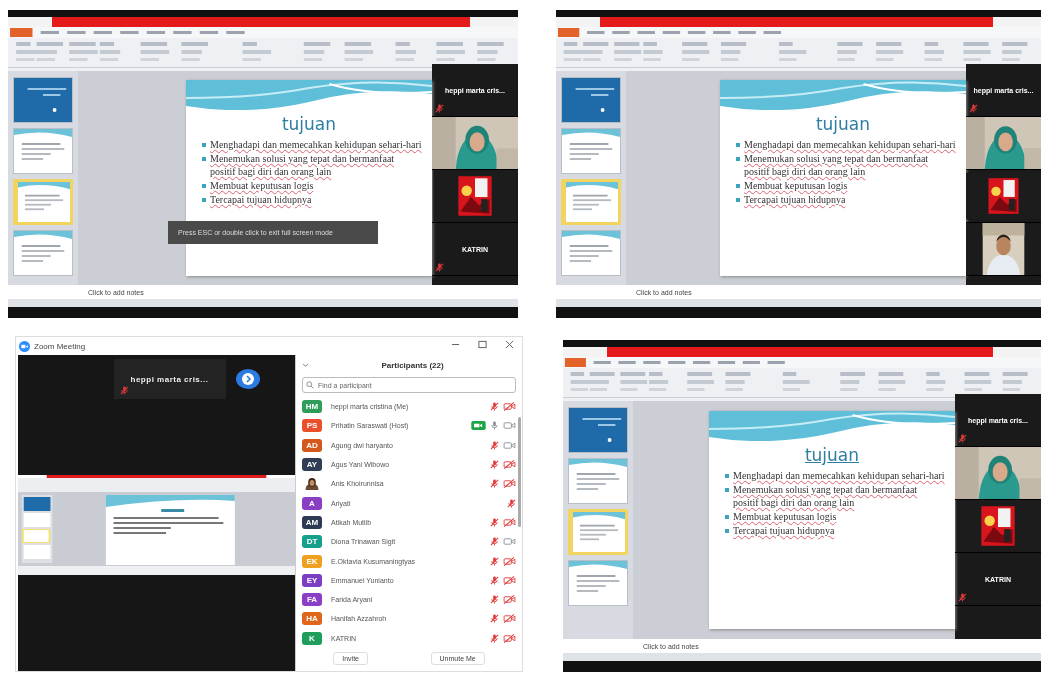 This screenshot has height=674, width=1041. I want to click on video-camera-logo-icon, so click(24, 346).